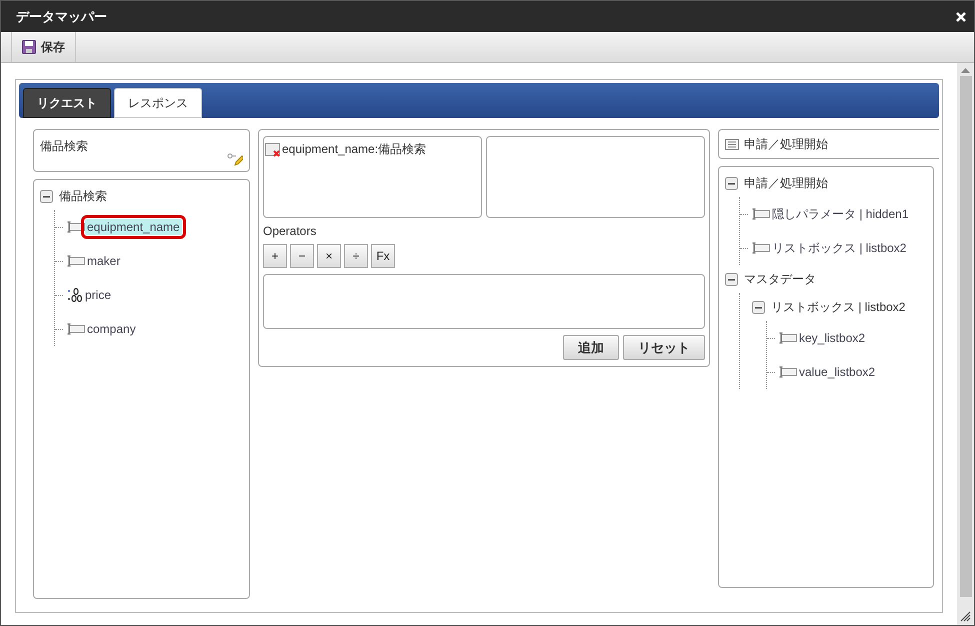 This screenshot has height=626, width=975. I want to click on scrollbar, so click(965, 344).